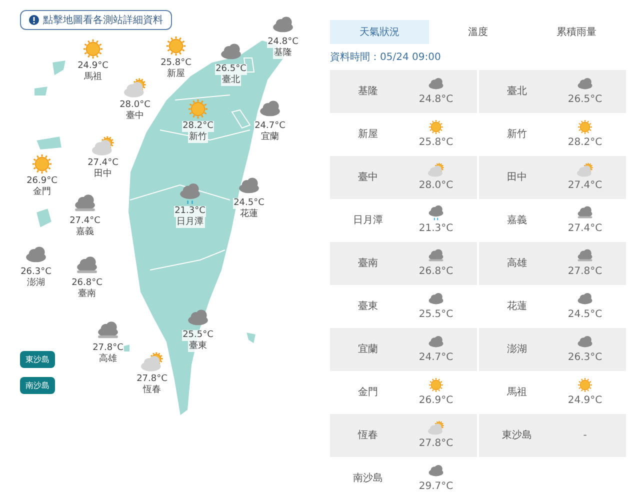  Describe the element at coordinates (585, 436) in the screenshot. I see `station-temperature: -` at that location.